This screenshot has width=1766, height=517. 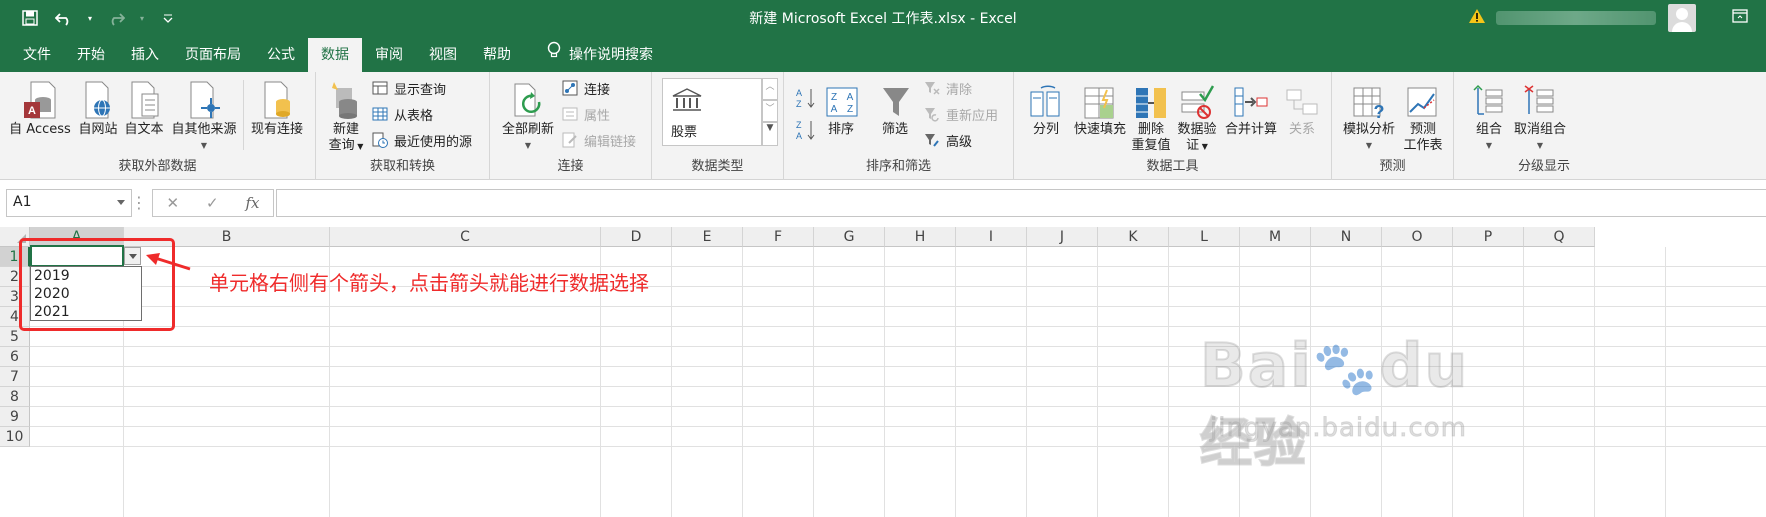 I want to click on reapply-button: 重新应用, so click(x=961, y=114).